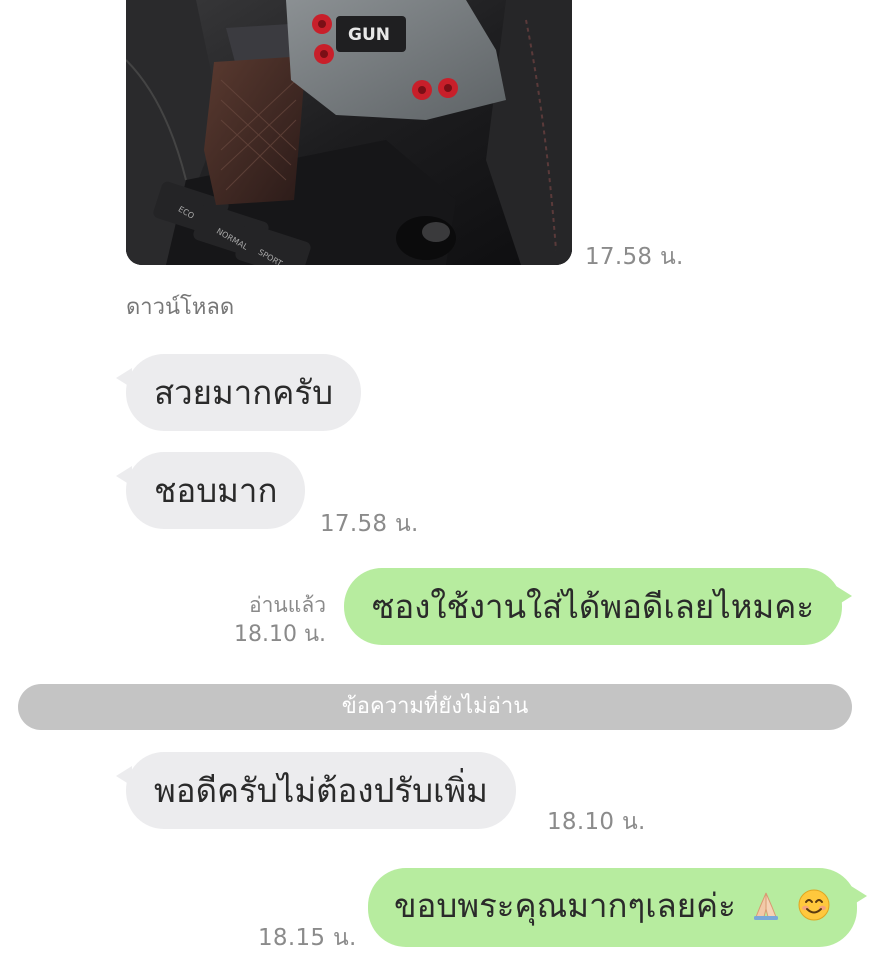  Describe the element at coordinates (565, 905) in the screenshot. I see `message-text: ขอบพระคุณมากๆเลยค่ะ` at that location.